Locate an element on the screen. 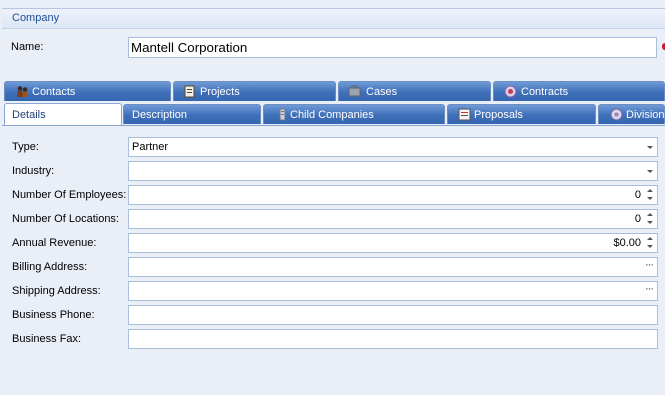 This screenshot has height=395, width=665. name-input is located at coordinates (392, 47).